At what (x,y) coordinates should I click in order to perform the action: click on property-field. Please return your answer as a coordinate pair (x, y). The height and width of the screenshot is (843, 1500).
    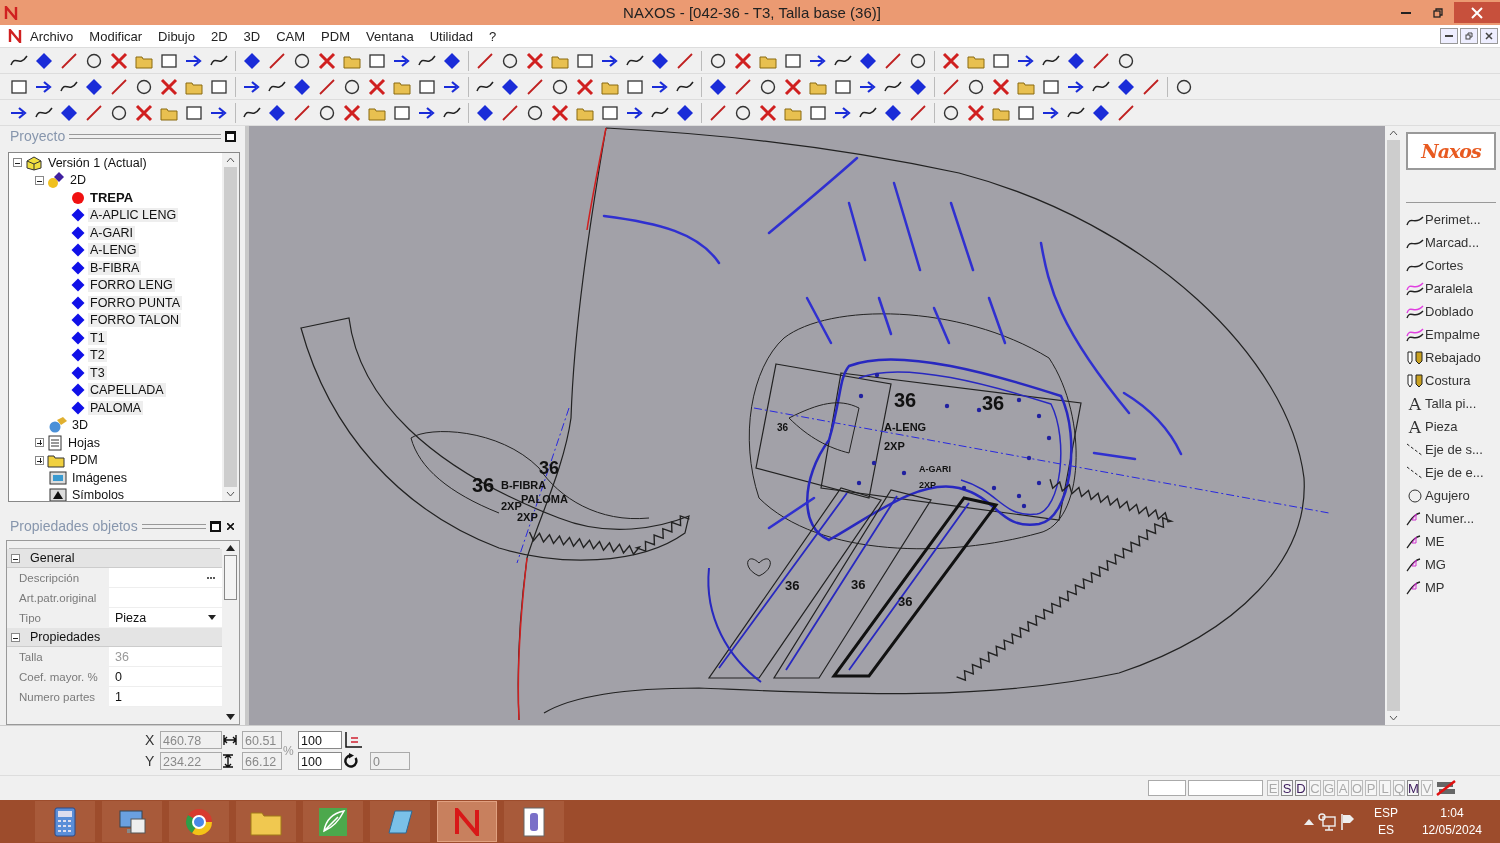
    Looking at the image, I should click on (165, 578).